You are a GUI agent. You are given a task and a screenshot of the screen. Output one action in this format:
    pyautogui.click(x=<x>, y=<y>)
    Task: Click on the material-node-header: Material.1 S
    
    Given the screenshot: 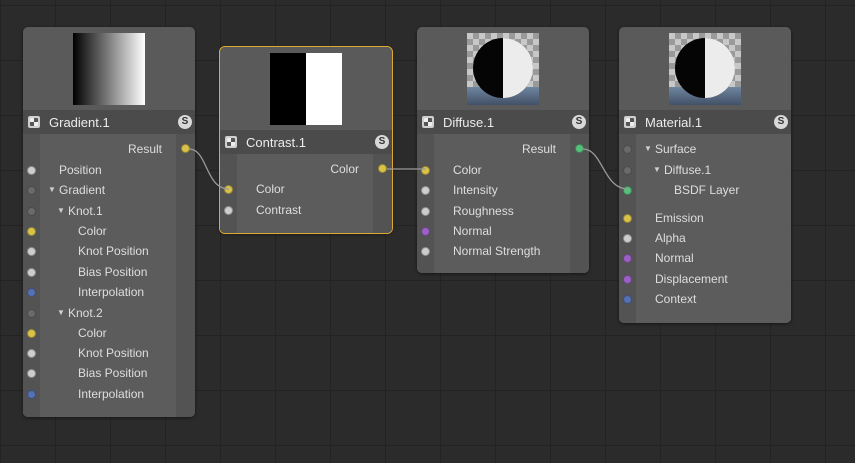 What is the action you would take?
    pyautogui.click(x=705, y=122)
    